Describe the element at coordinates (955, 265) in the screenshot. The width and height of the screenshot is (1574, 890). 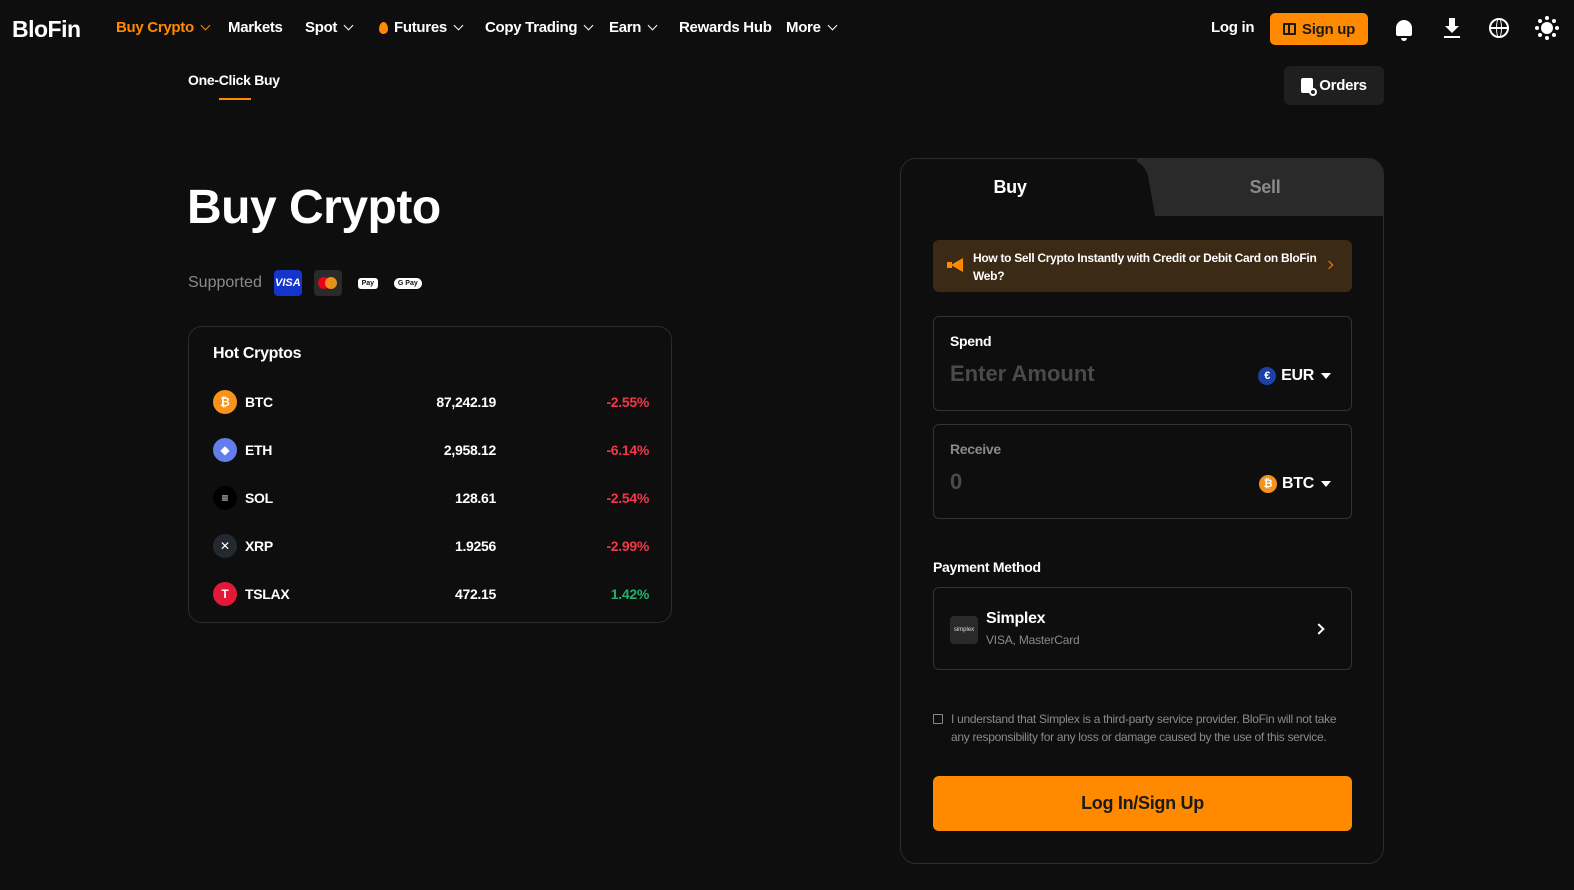
I see `megaphone-icon` at that location.